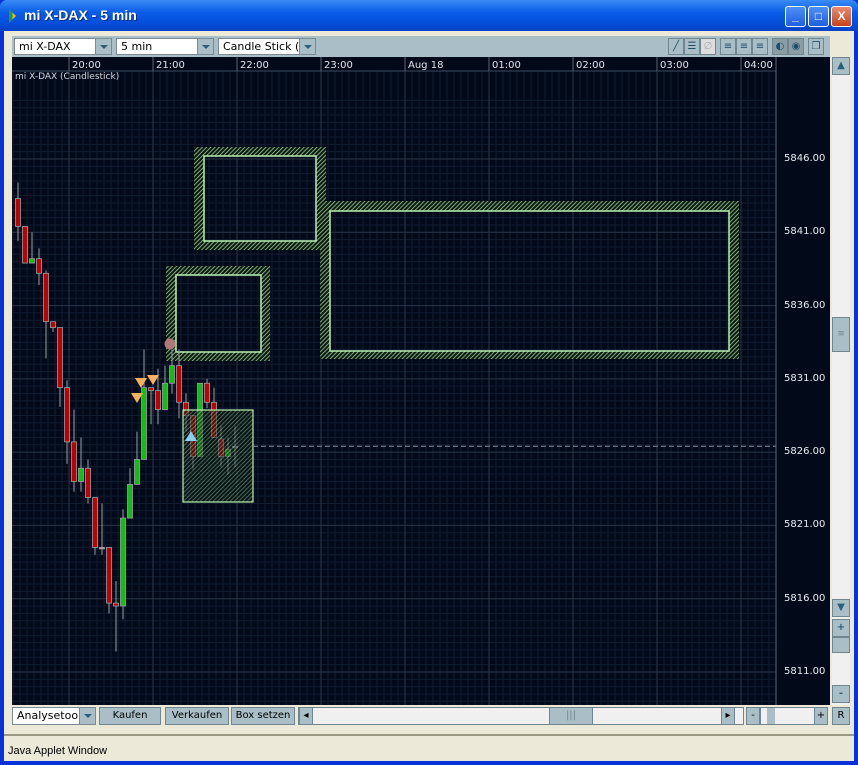 The height and width of the screenshot is (765, 858). I want to click on title-bar: mi X-DAX - 5 min _ □ X, so click(429, 15).